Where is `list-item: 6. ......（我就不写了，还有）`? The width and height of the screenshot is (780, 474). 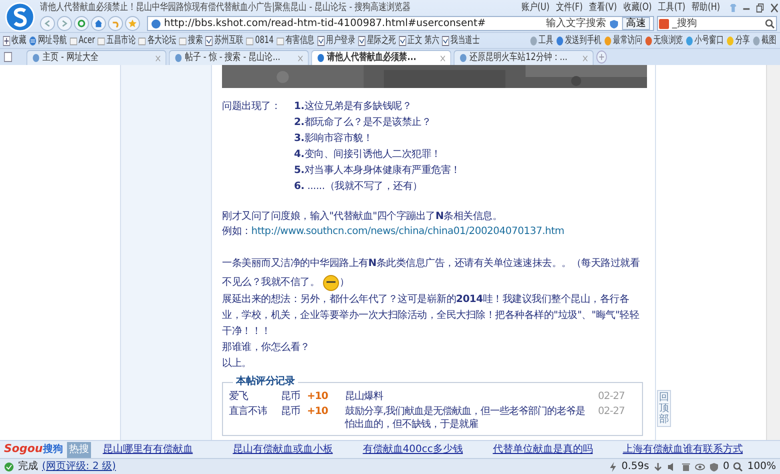
list-item: 6. ......（我就不写了，还有） is located at coordinates (359, 186).